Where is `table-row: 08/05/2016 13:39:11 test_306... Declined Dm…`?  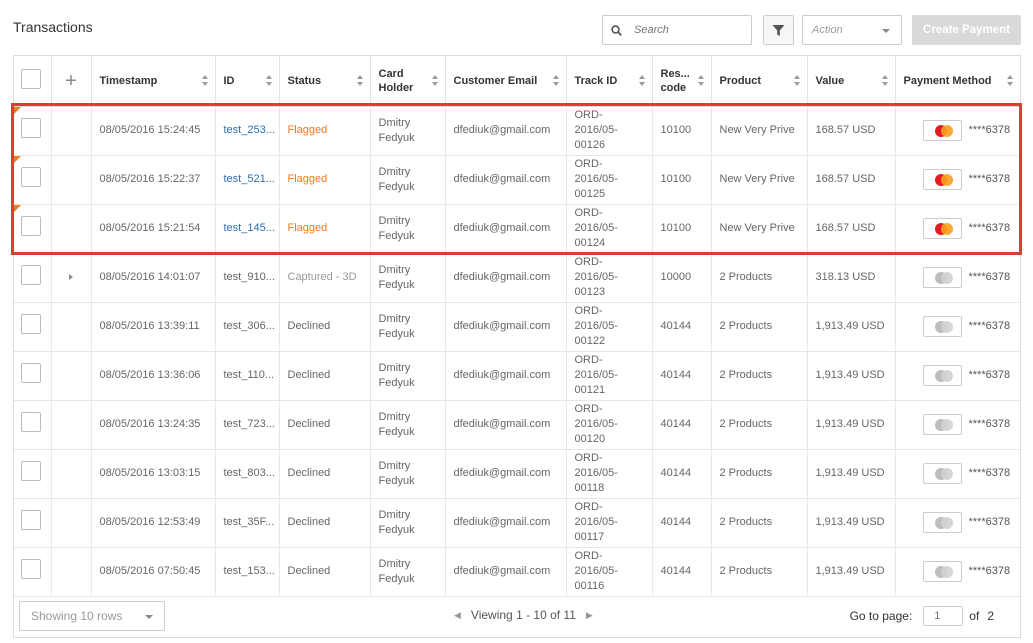
table-row: 08/05/2016 13:39:11 test_306... Declined Dm… is located at coordinates (517, 327).